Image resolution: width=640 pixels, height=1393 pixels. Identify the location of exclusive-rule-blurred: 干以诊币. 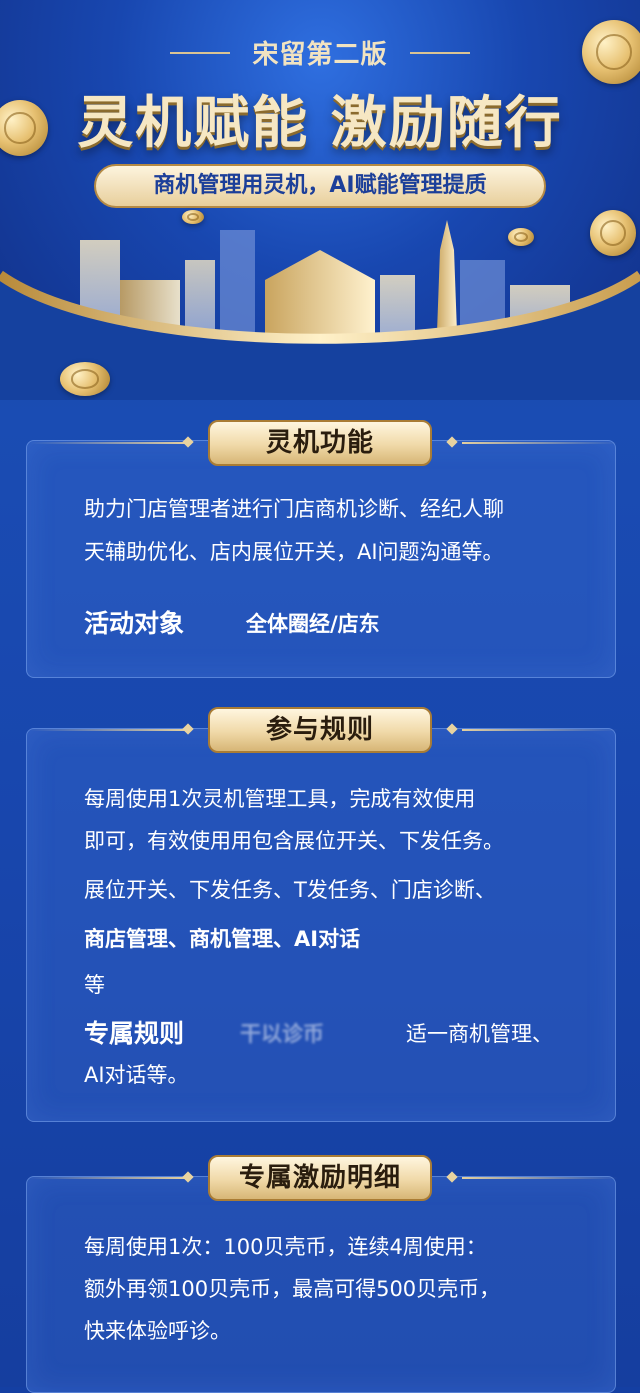
(282, 1034).